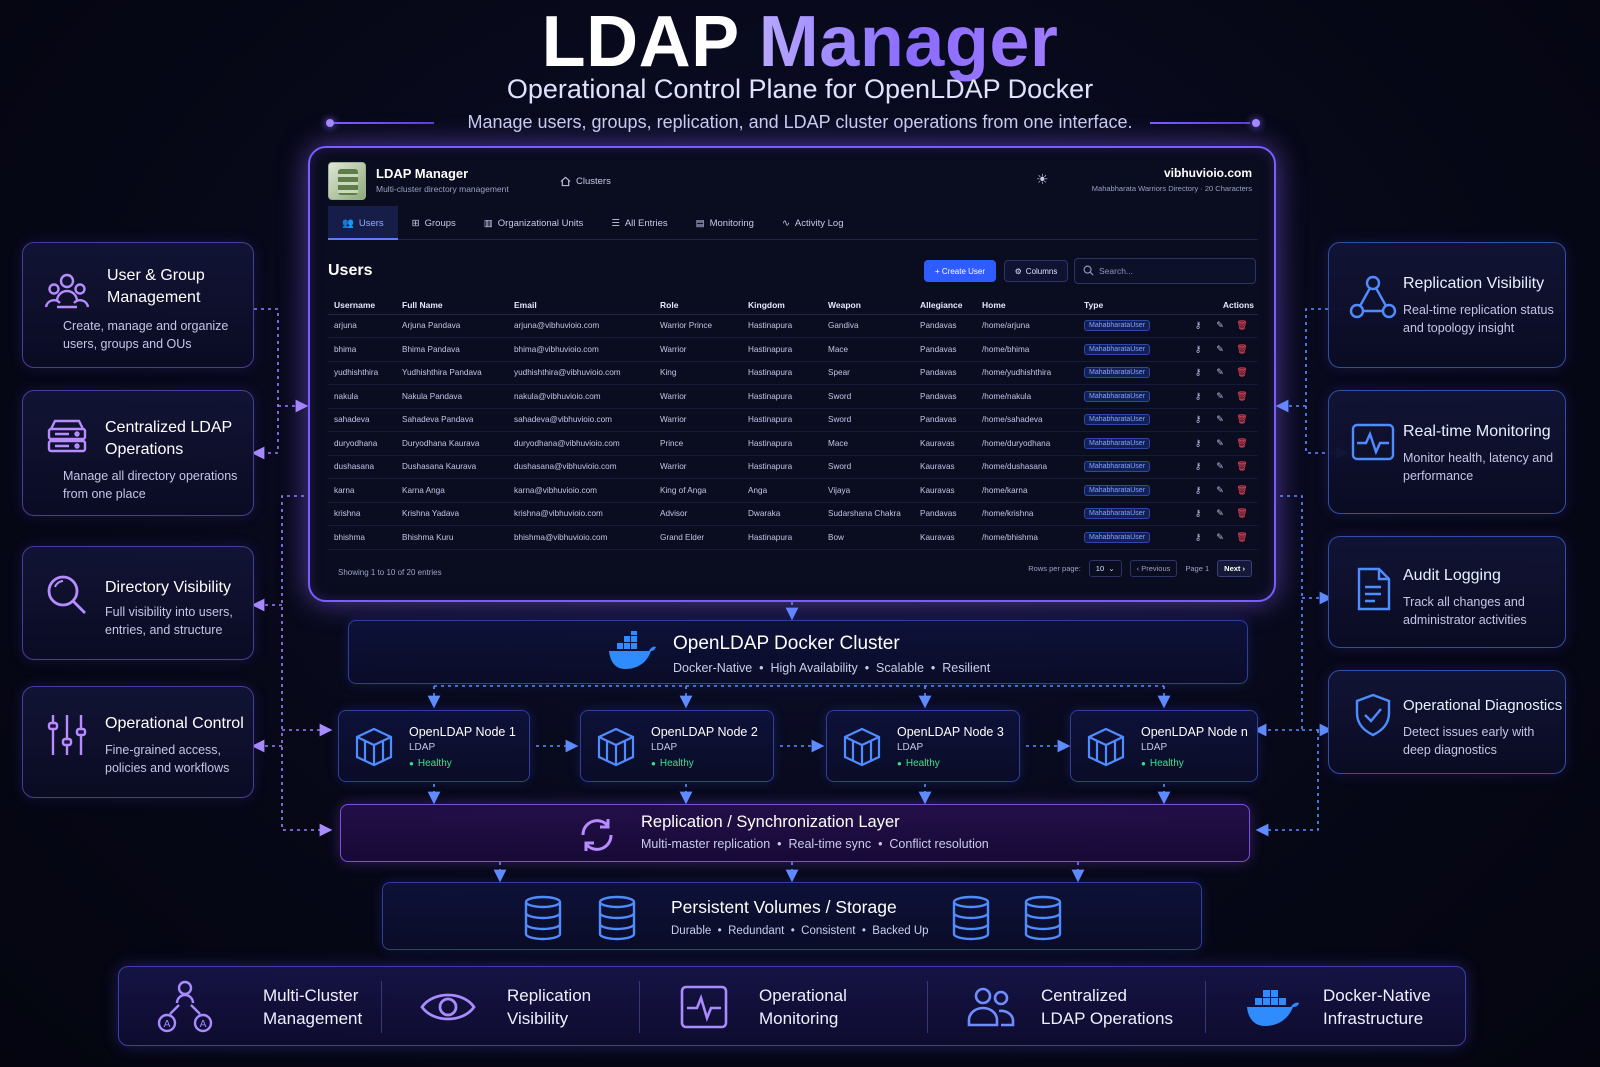 The image size is (1600, 1067). What do you see at coordinates (698, 420) in the screenshot?
I see `cell-role: Warrior` at bounding box center [698, 420].